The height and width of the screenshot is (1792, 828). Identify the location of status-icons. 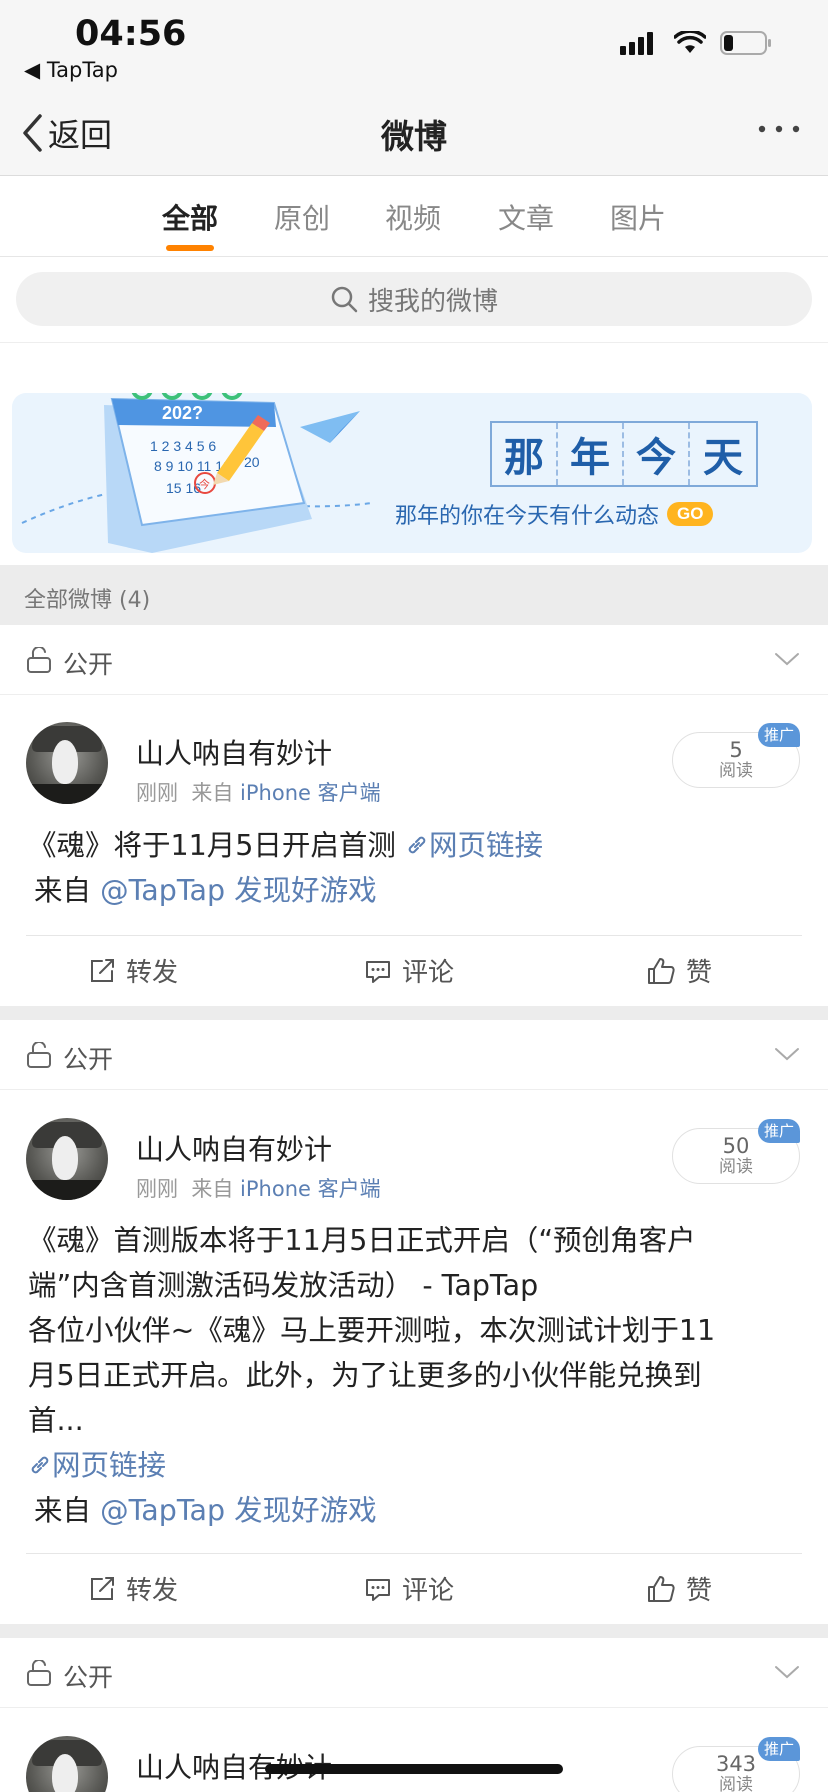
(696, 43).